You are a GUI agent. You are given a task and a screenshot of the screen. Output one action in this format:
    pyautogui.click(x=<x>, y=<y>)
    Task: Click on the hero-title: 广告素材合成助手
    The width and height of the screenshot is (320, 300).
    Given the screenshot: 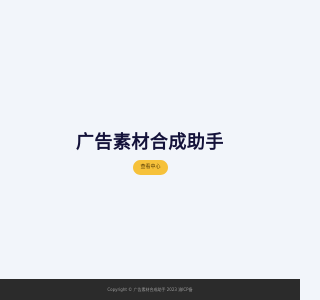 What is the action you would take?
    pyautogui.click(x=150, y=142)
    